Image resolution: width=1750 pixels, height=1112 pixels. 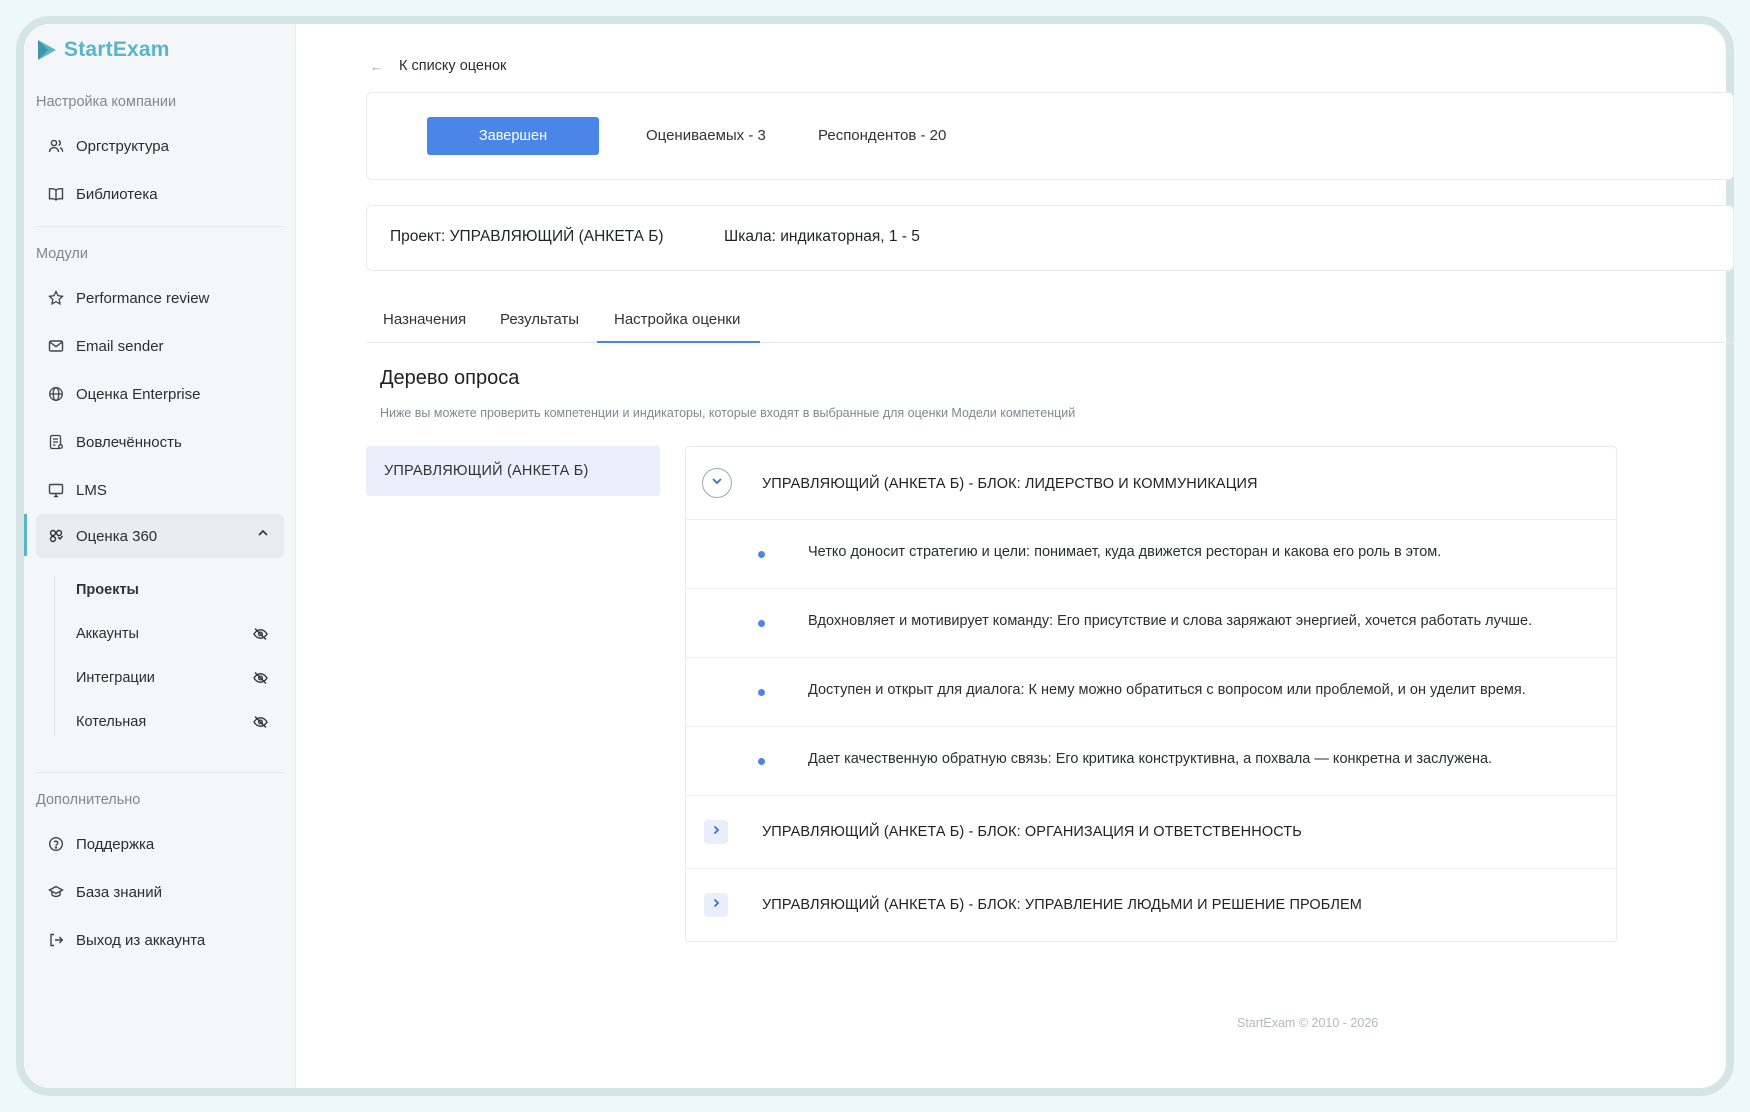 I want to click on logout-icon, so click(x=56, y=940).